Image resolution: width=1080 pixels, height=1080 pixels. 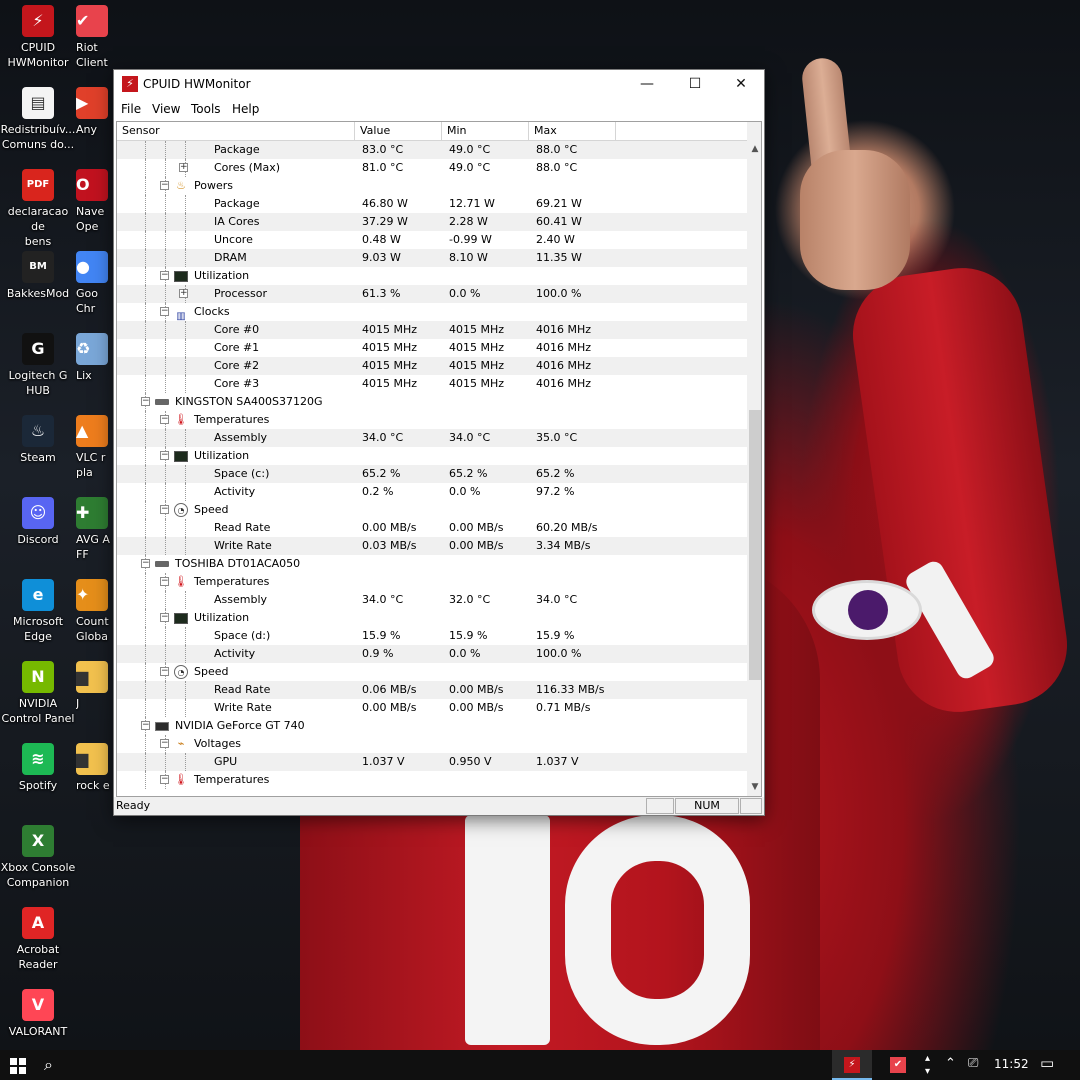 What do you see at coordinates (96, 768) in the screenshot?
I see `desktop-icon-folder: ▆ rock e` at bounding box center [96, 768].